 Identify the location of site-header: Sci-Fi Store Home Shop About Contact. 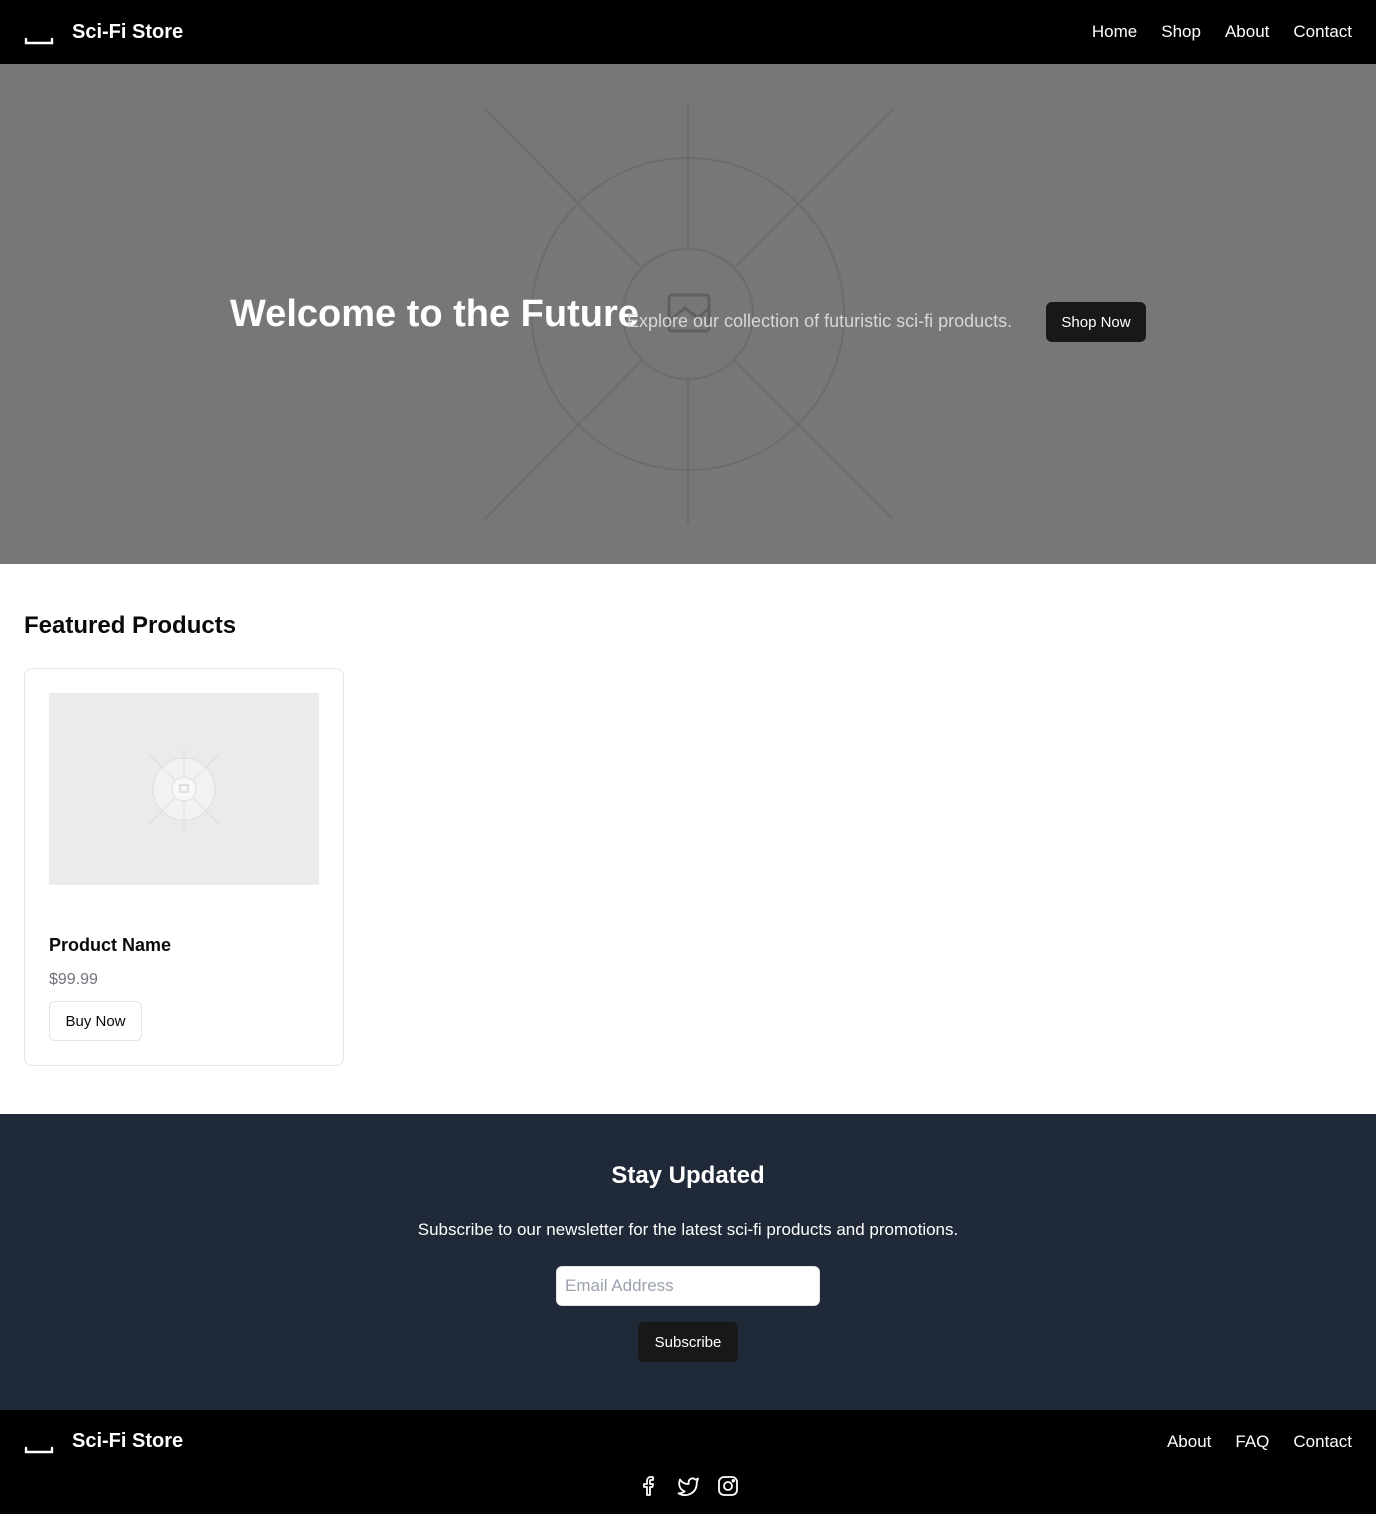
(688, 32).